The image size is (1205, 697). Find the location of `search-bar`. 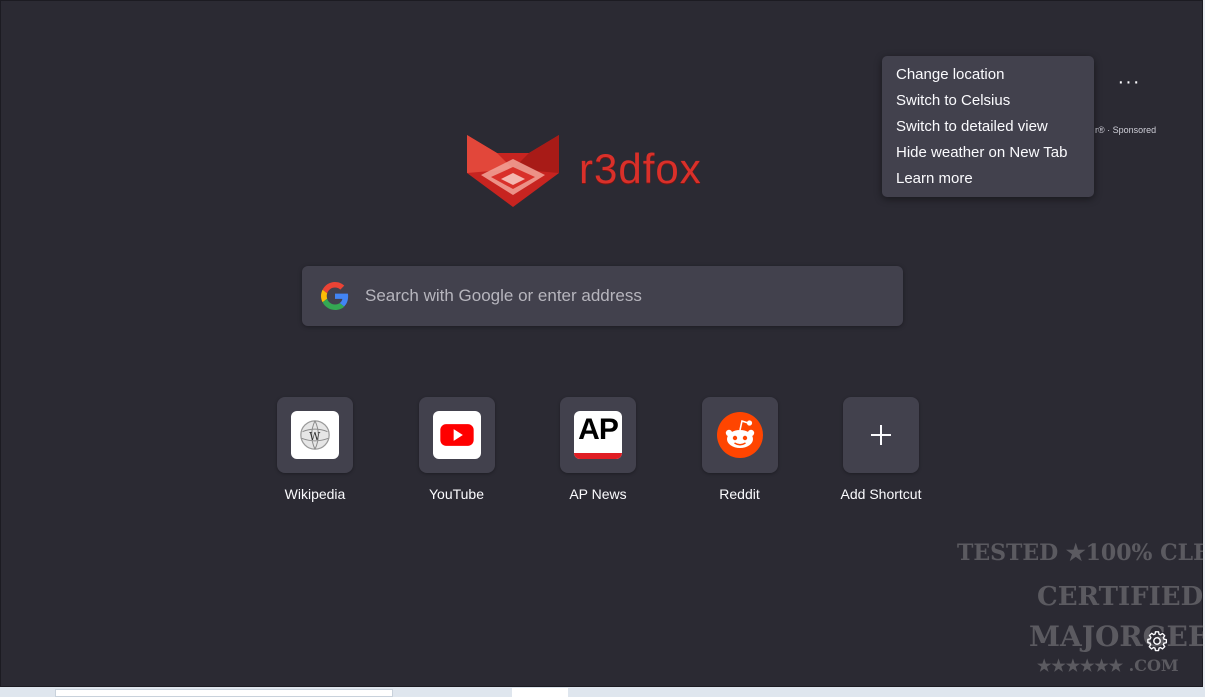

search-bar is located at coordinates (602, 296).